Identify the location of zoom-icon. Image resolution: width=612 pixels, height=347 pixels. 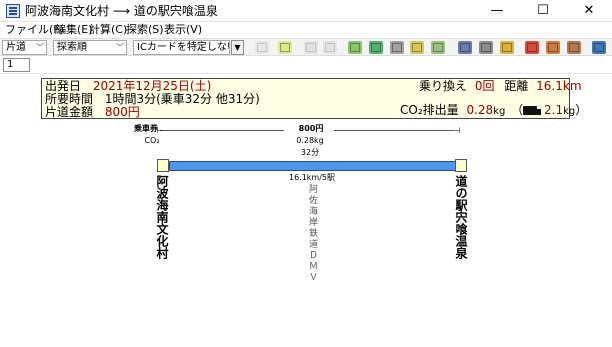
(417, 47).